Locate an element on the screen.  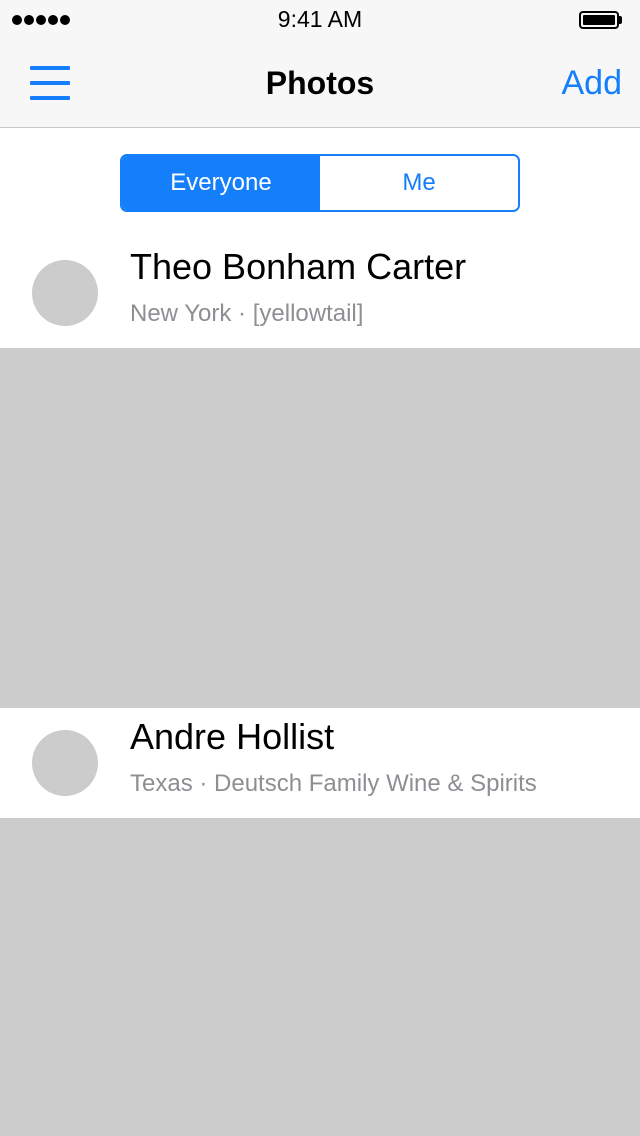
status-bar: 9:41 AM is located at coordinates (320, 20).